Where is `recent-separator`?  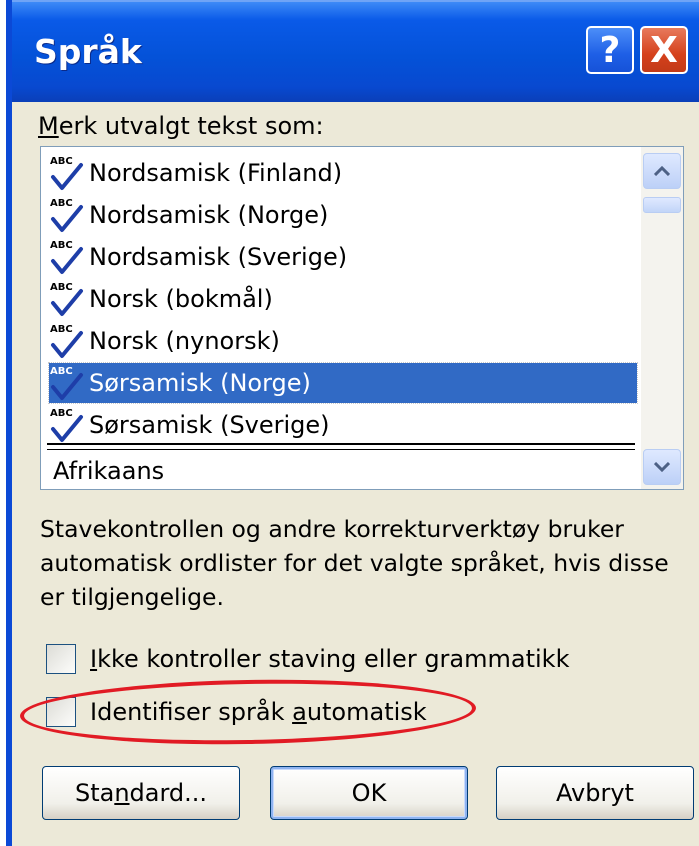 recent-separator is located at coordinates (341, 444).